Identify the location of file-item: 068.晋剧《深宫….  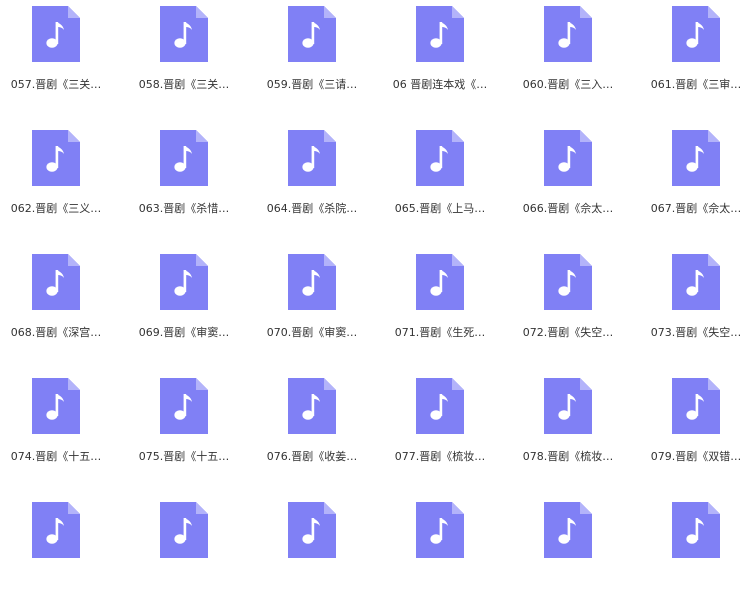
(56, 304).